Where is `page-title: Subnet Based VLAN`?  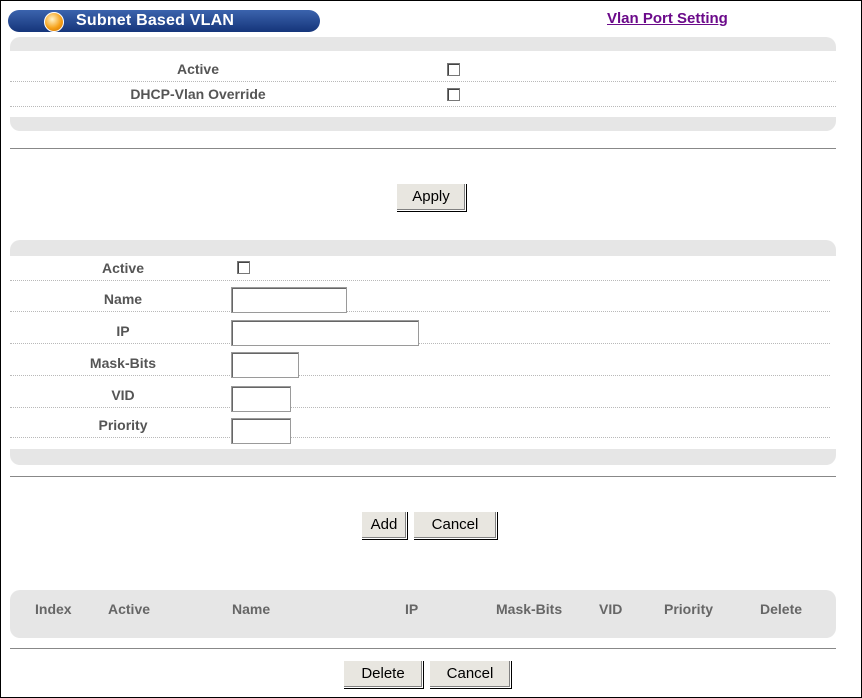 page-title: Subnet Based VLAN is located at coordinates (155, 20).